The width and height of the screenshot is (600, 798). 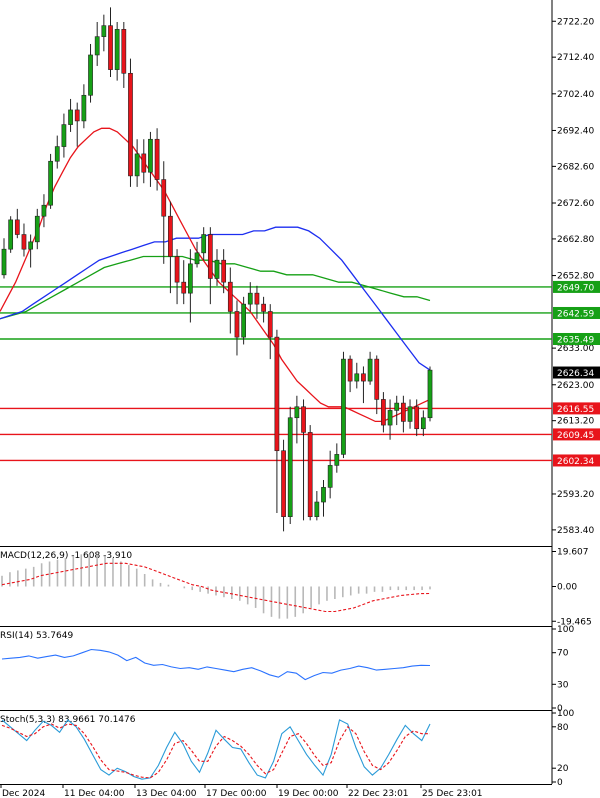 I want to click on time-tick-label: 25 Dec 23:01, so click(x=452, y=793).